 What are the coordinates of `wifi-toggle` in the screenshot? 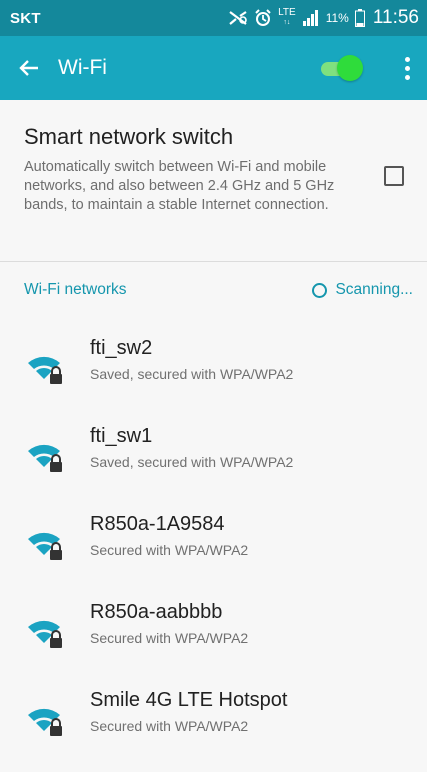 It's located at (341, 68).